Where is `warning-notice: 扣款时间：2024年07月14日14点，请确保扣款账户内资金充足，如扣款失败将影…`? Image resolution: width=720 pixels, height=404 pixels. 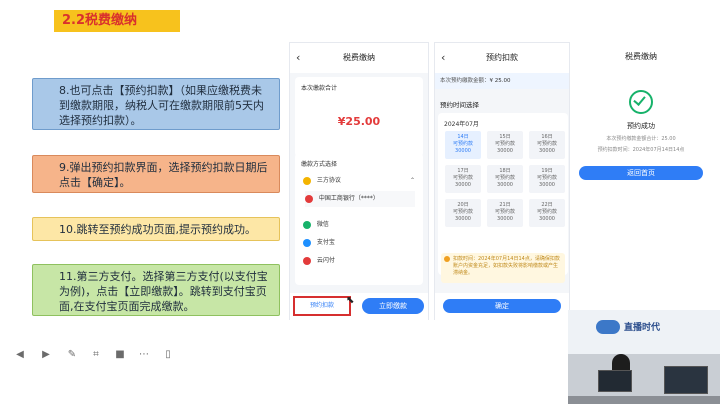 warning-notice: 扣款时间：2024年07月14日14点，请确保扣款账户内资金充足，如扣款失败将影… is located at coordinates (503, 268).